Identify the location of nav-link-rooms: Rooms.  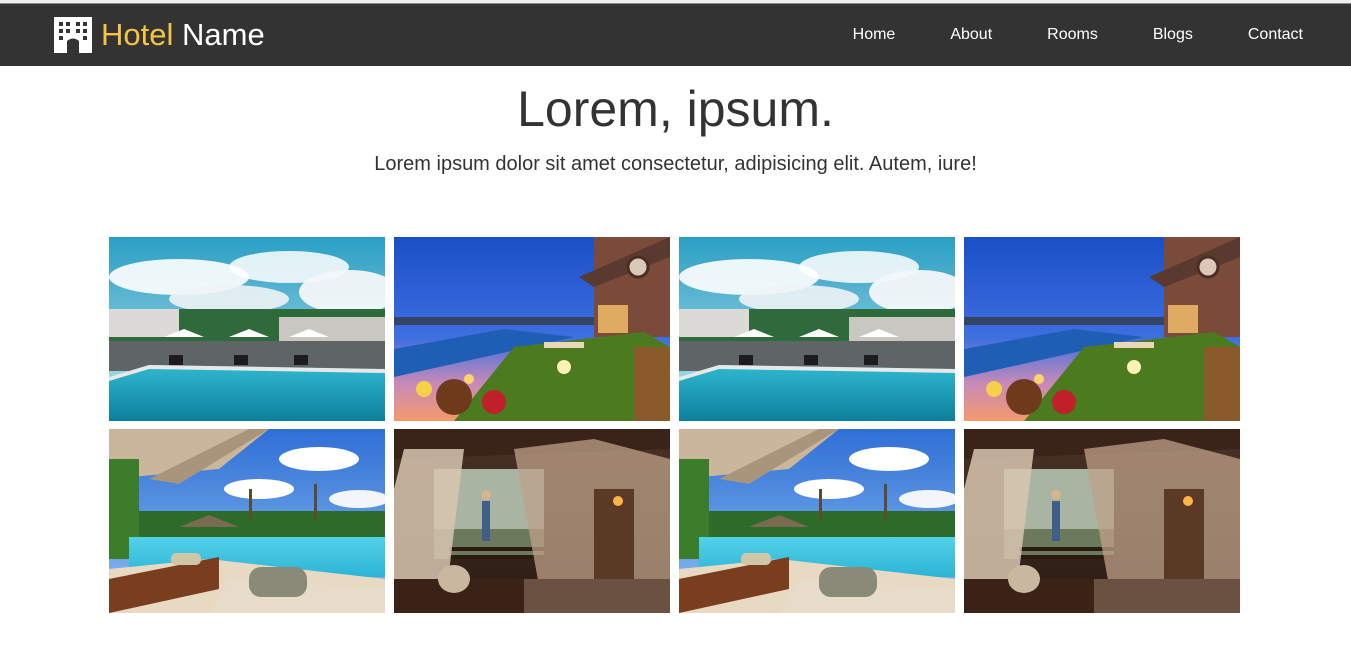
(1072, 34).